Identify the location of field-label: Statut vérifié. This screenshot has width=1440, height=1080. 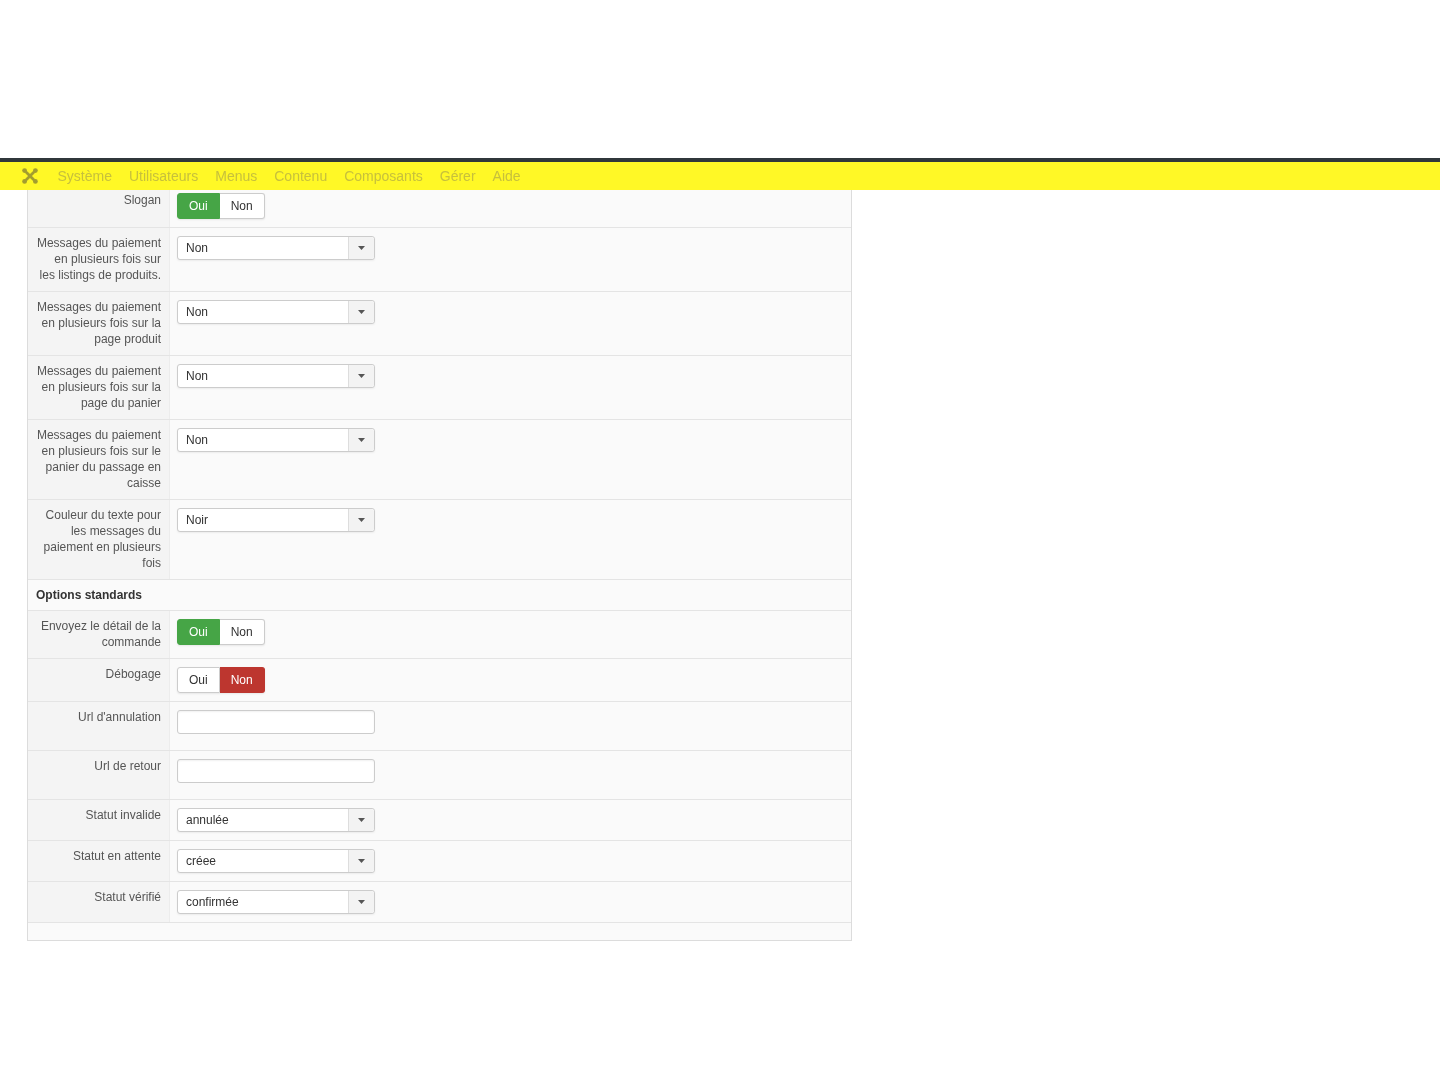
(127, 897).